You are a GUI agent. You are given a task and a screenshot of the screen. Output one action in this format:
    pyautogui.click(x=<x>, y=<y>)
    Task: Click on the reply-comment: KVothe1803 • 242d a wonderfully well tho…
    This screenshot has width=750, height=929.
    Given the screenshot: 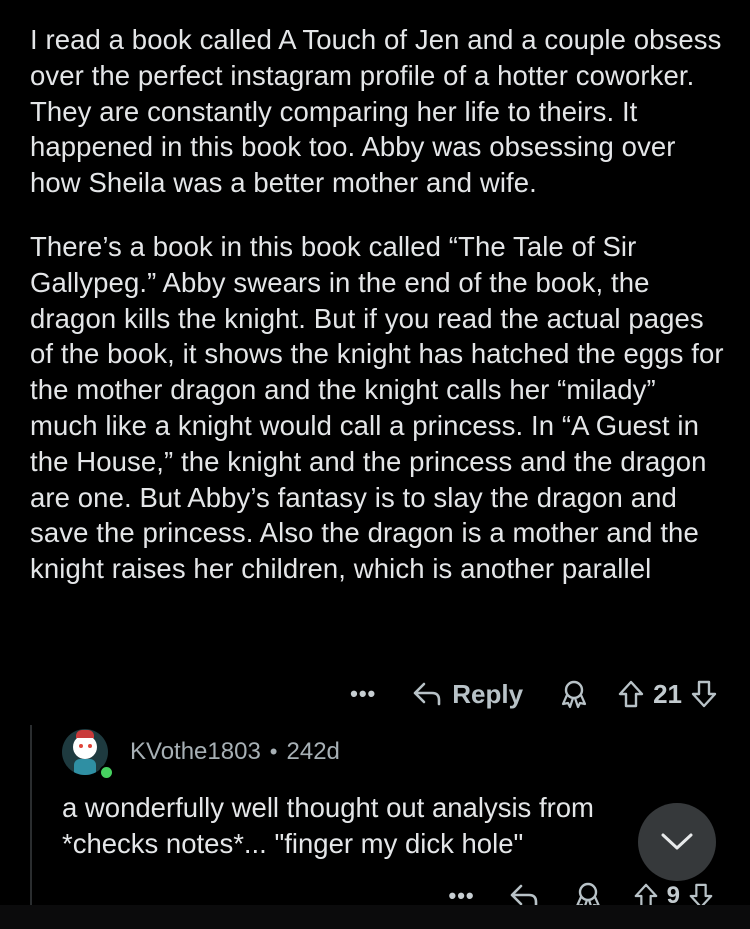 What is the action you would take?
    pyautogui.click(x=392, y=795)
    